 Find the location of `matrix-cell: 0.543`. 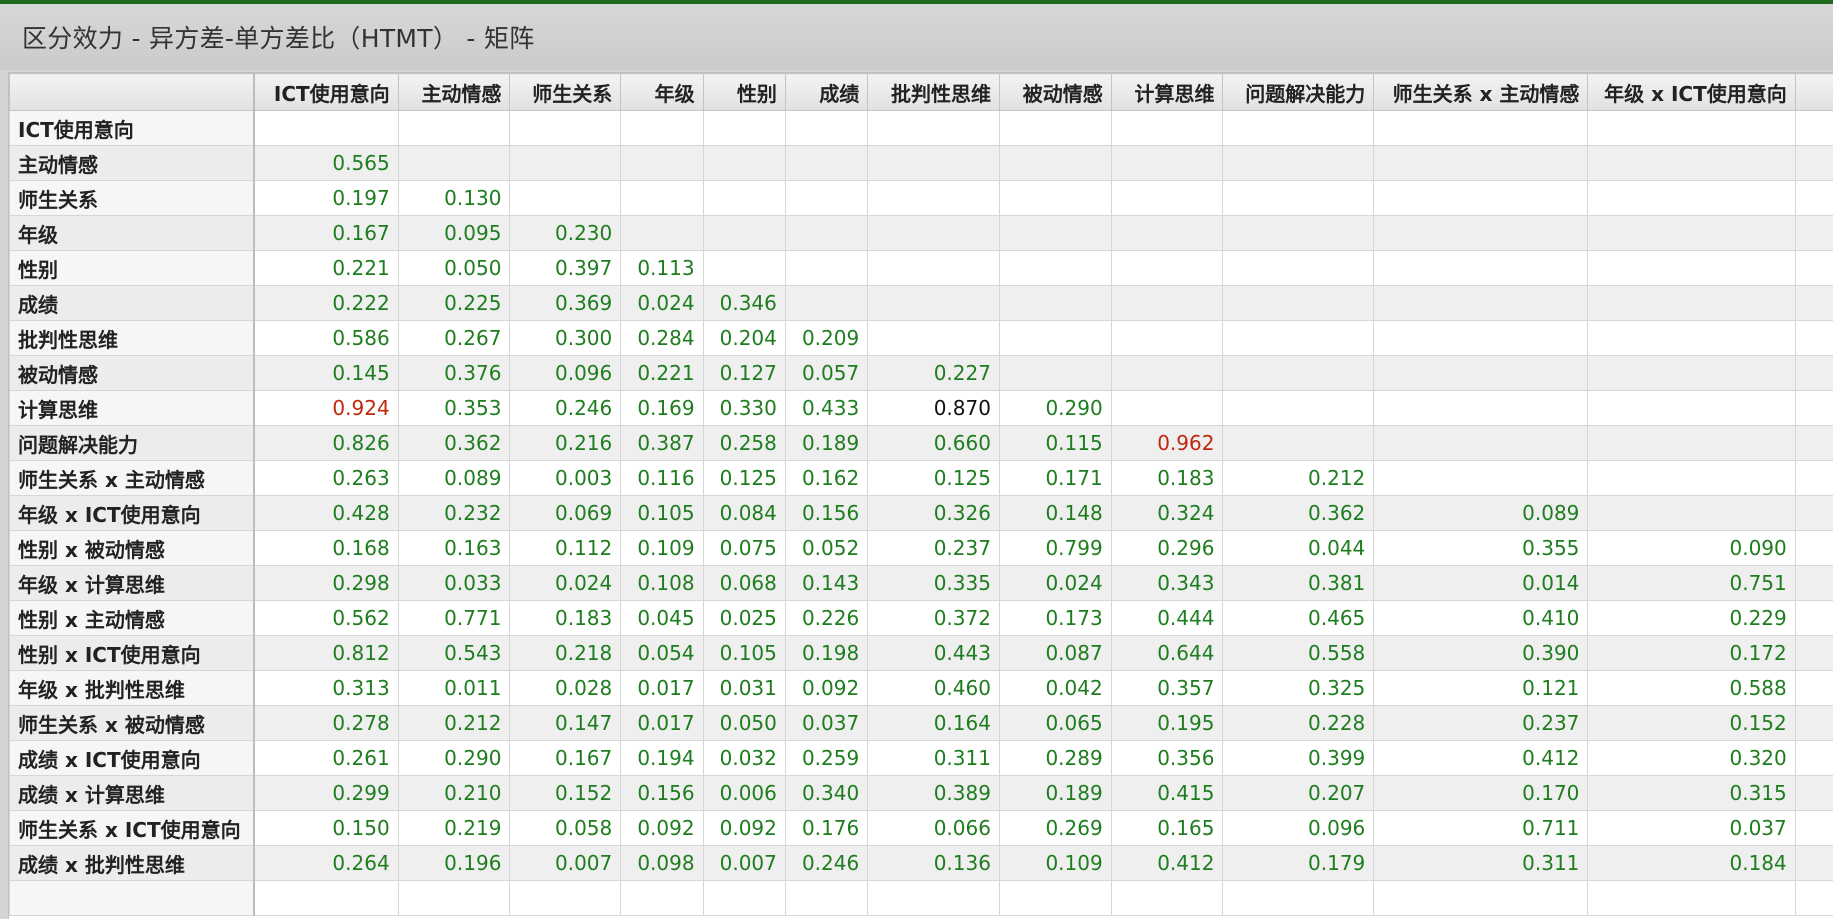

matrix-cell: 0.543 is located at coordinates (454, 653).